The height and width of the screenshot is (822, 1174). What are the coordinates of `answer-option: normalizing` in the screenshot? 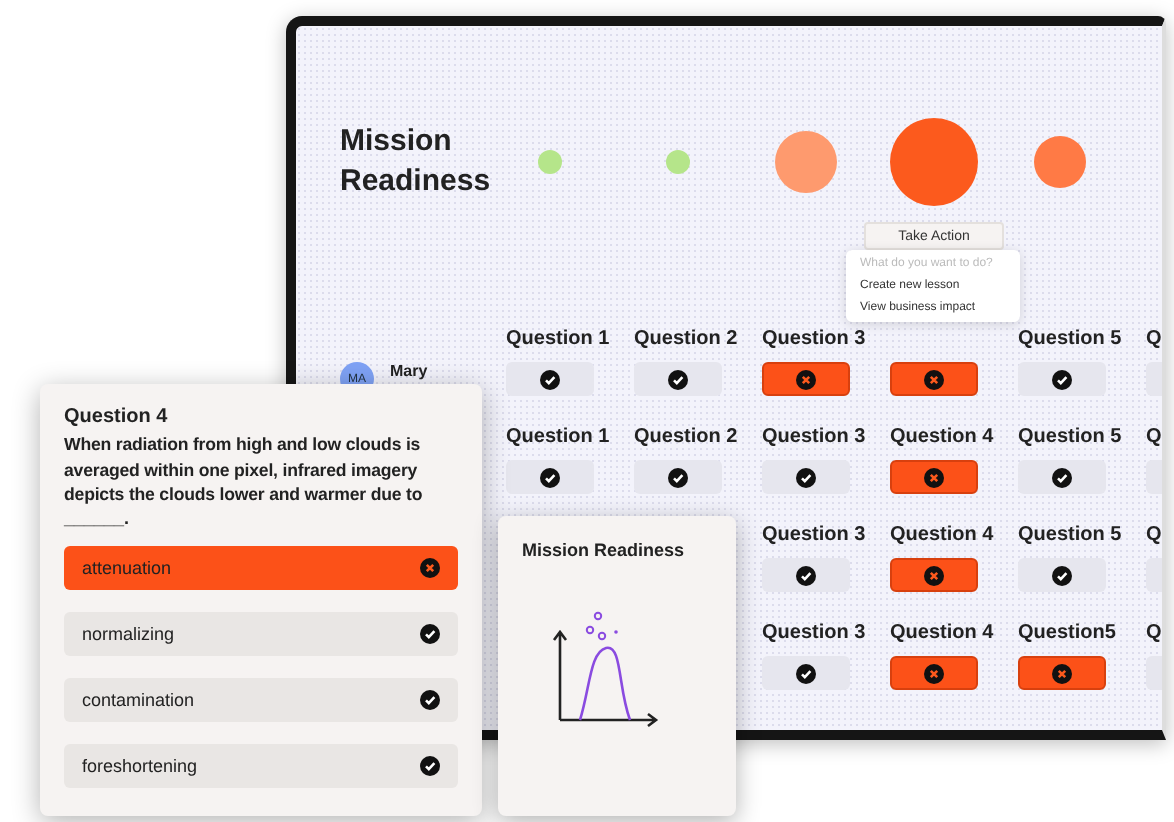 It's located at (261, 633).